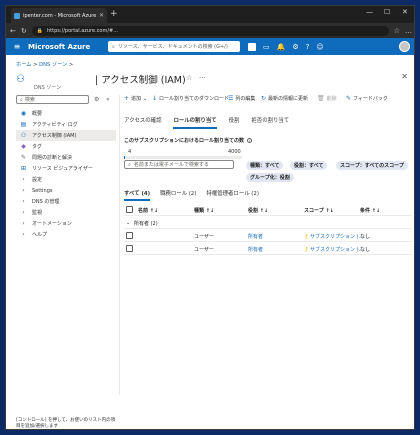  I want to click on maximize-icon: ☐, so click(387, 12).